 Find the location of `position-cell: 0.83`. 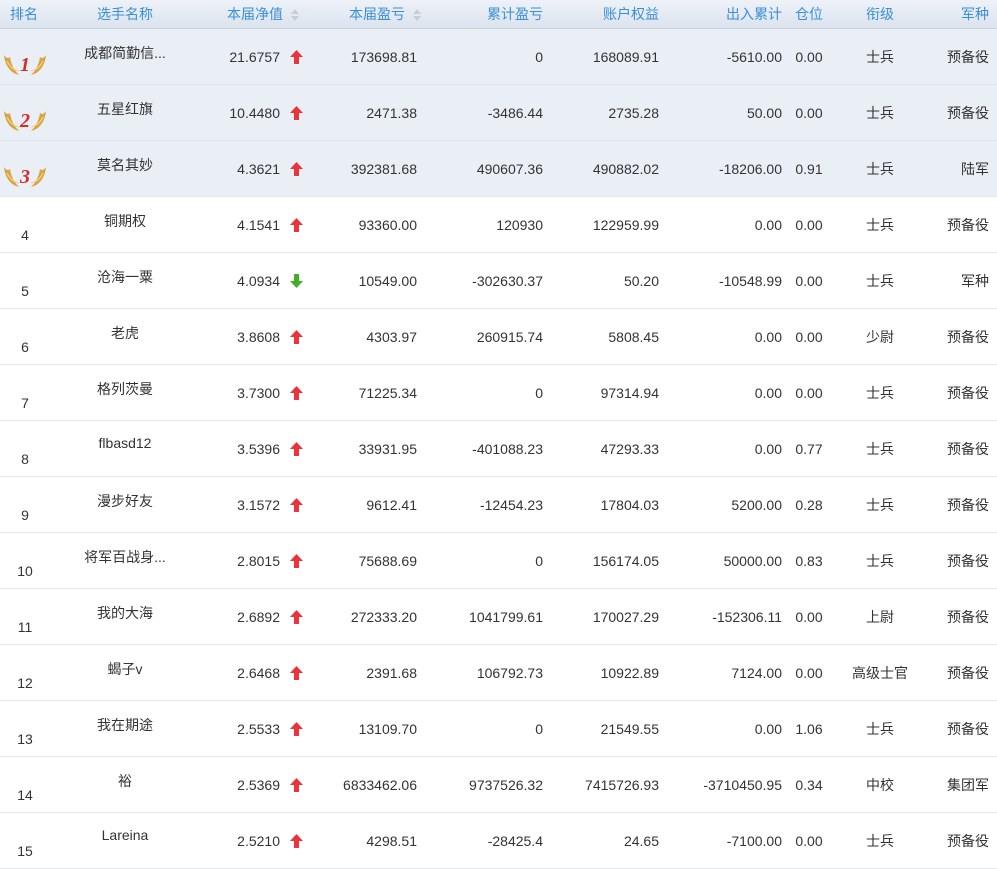

position-cell: 0.83 is located at coordinates (809, 560).